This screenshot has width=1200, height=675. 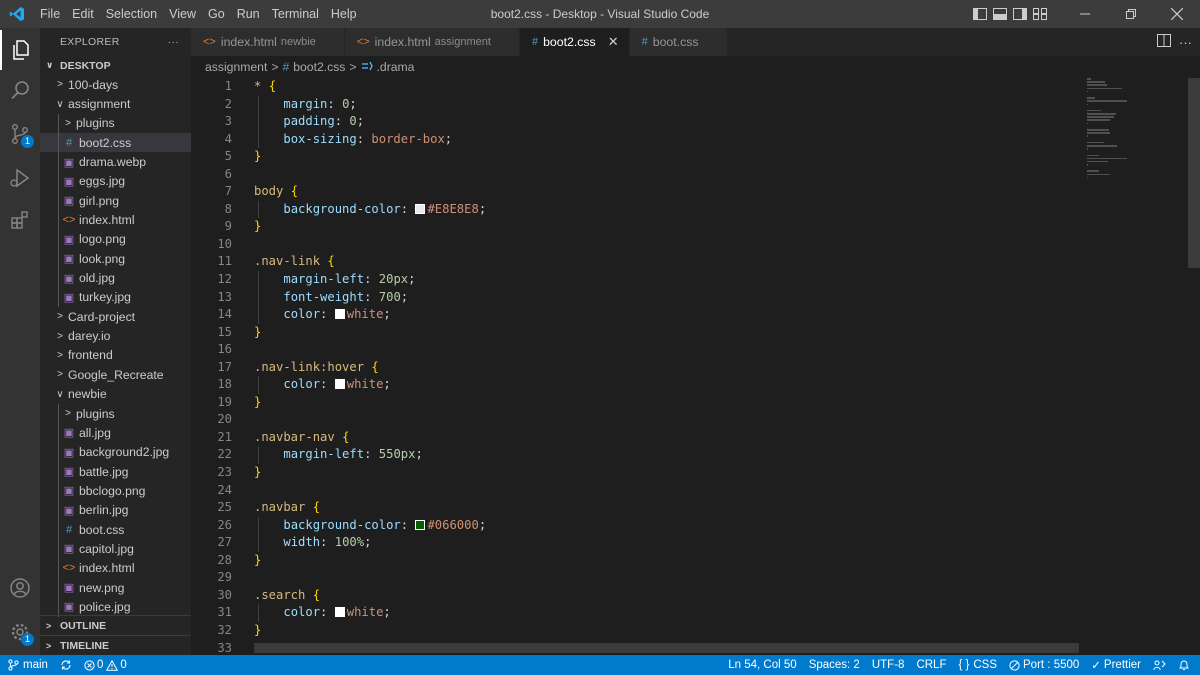 I want to click on code-line: .nav-link {, so click(x=664, y=262).